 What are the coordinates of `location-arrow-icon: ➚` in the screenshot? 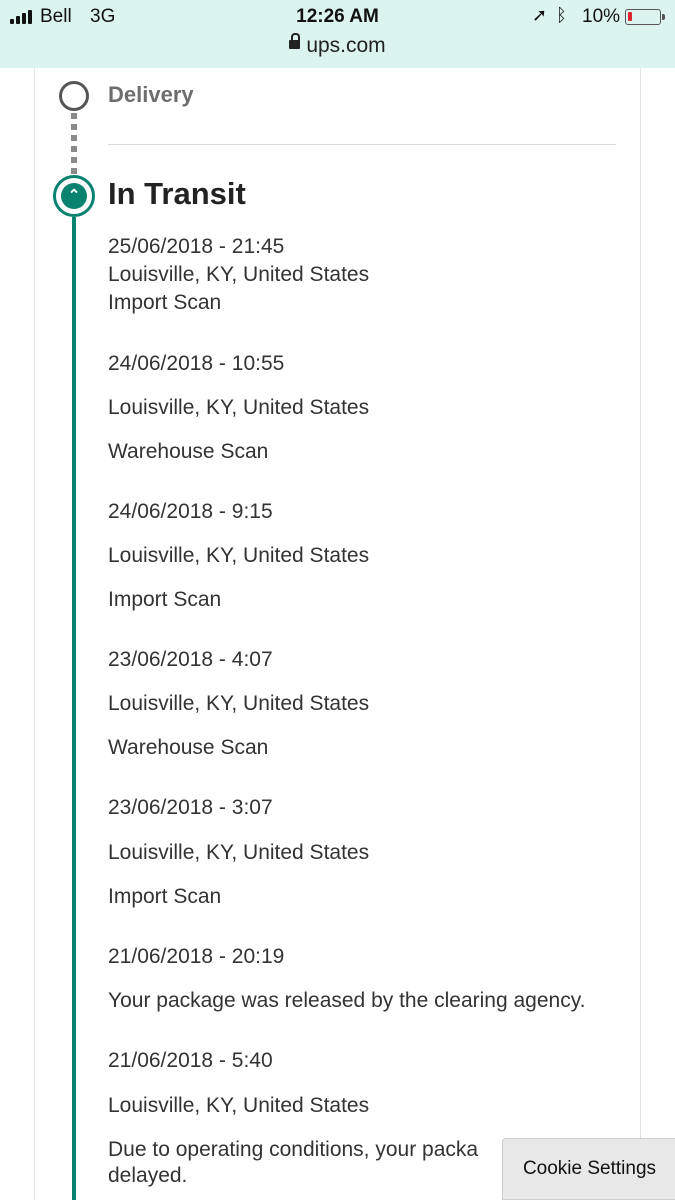 It's located at (540, 15).